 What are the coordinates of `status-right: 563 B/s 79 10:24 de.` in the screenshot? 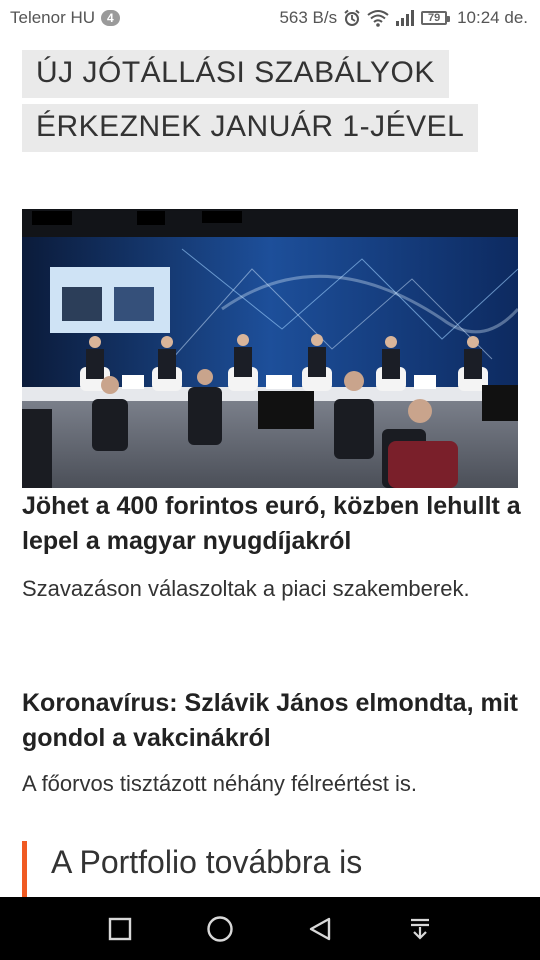 It's located at (409, 18).